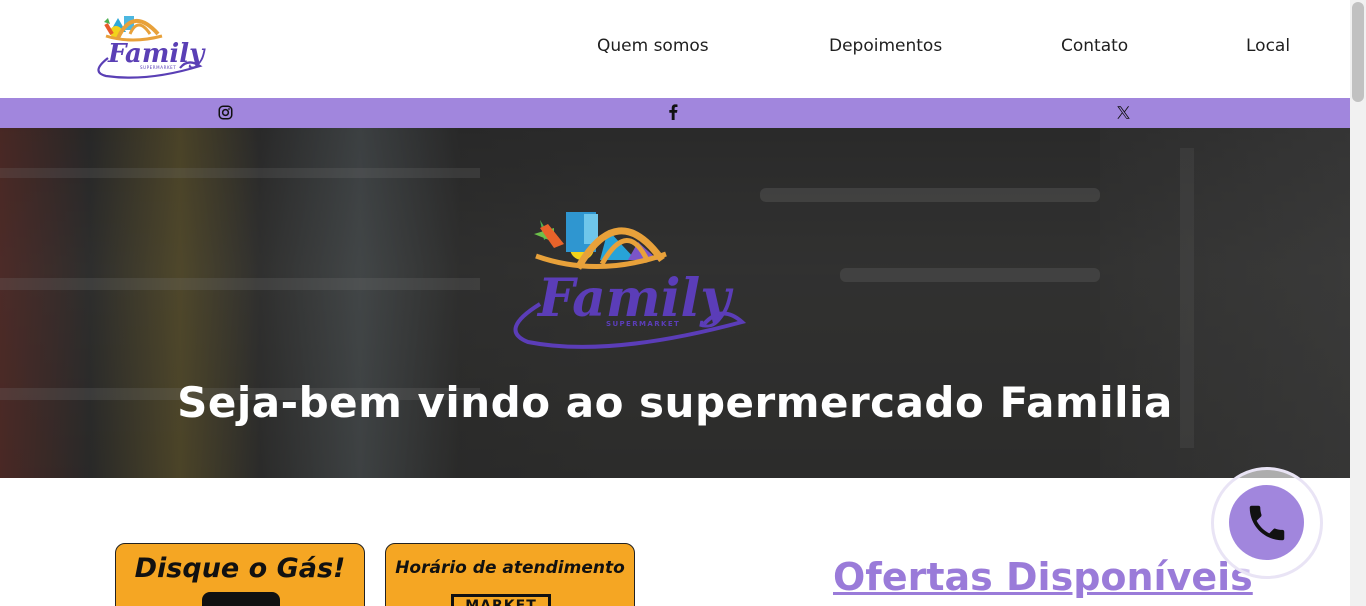 This screenshot has width=1366, height=606. I want to click on main-nav: Quem somos Depoimentos Contato Local, so click(675, 48).